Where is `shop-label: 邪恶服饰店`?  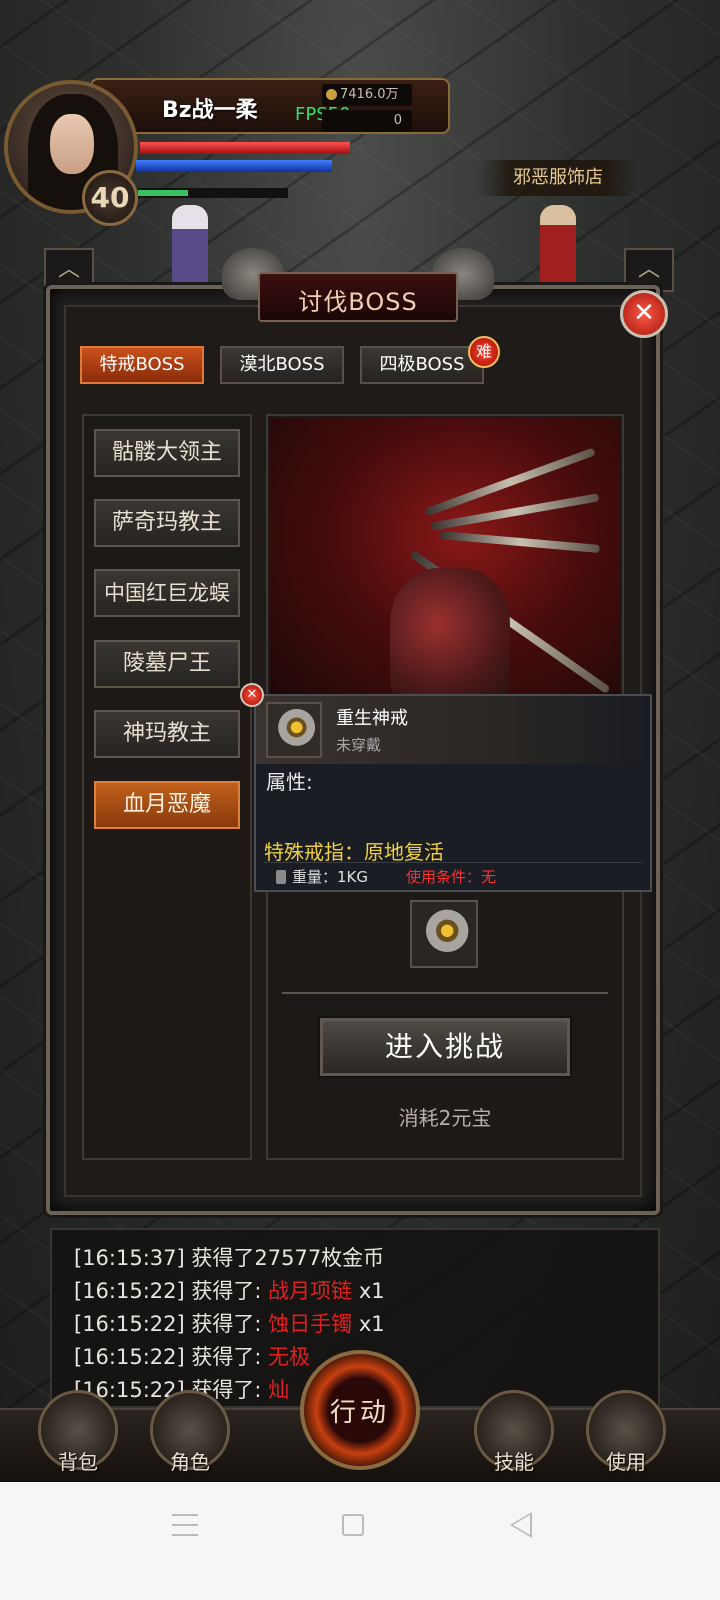
shop-label: 邪恶服饰店 is located at coordinates (558, 178).